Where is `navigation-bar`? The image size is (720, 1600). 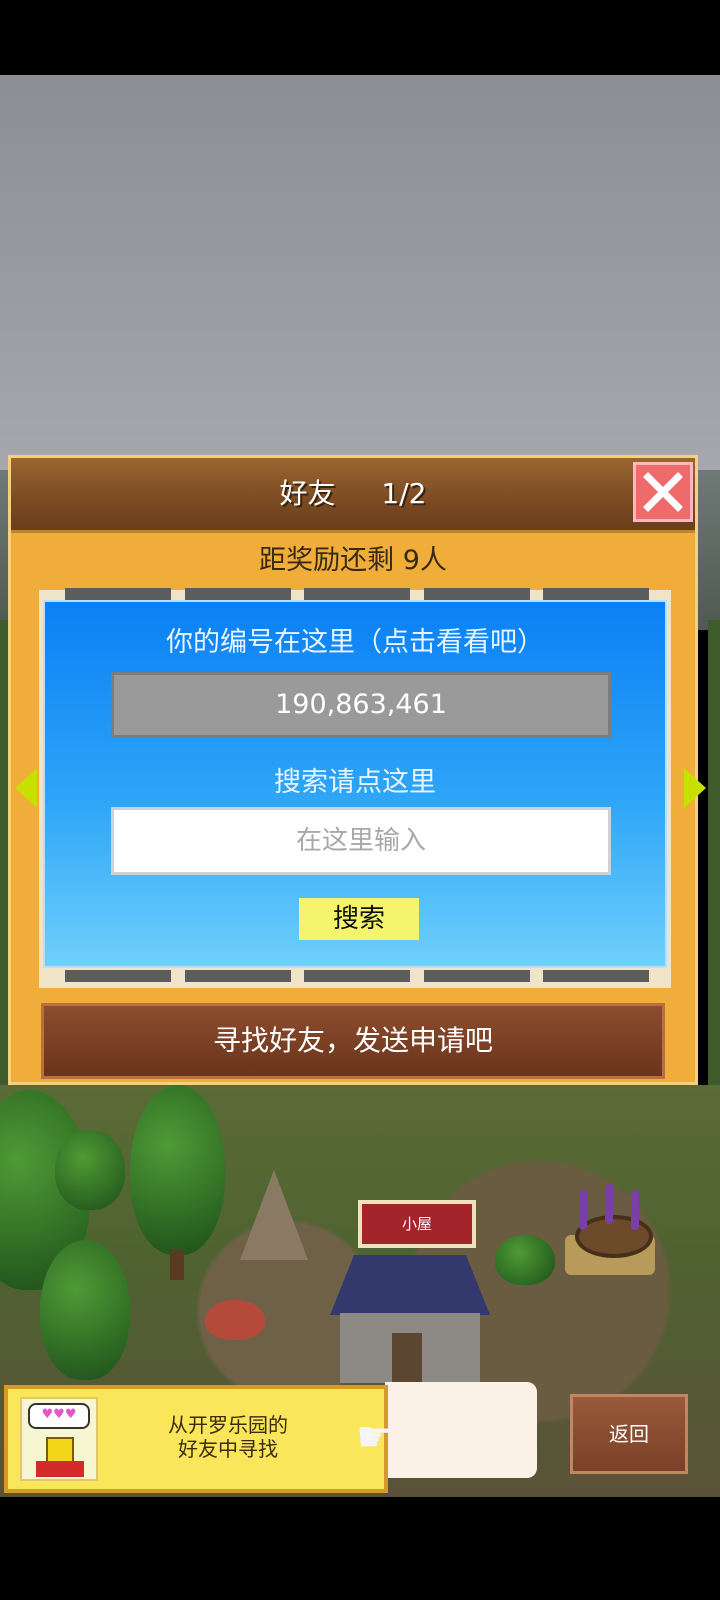 navigation-bar is located at coordinates (360, 1548).